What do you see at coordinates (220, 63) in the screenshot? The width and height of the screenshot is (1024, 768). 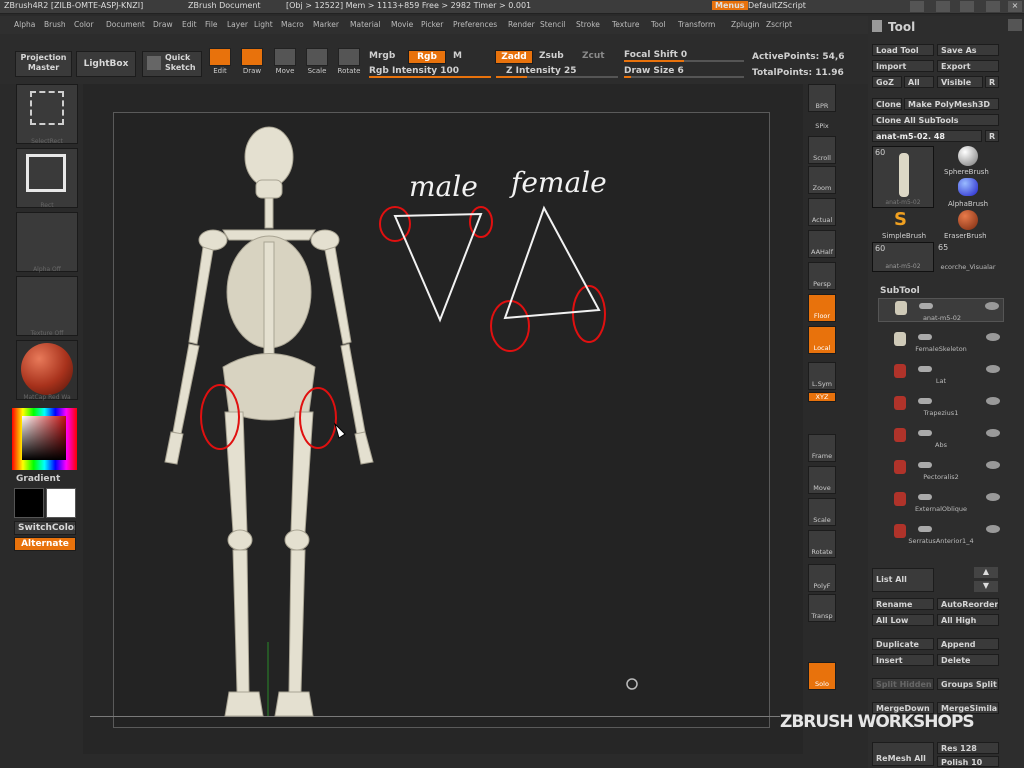 I see `edit-button: Edit` at bounding box center [220, 63].